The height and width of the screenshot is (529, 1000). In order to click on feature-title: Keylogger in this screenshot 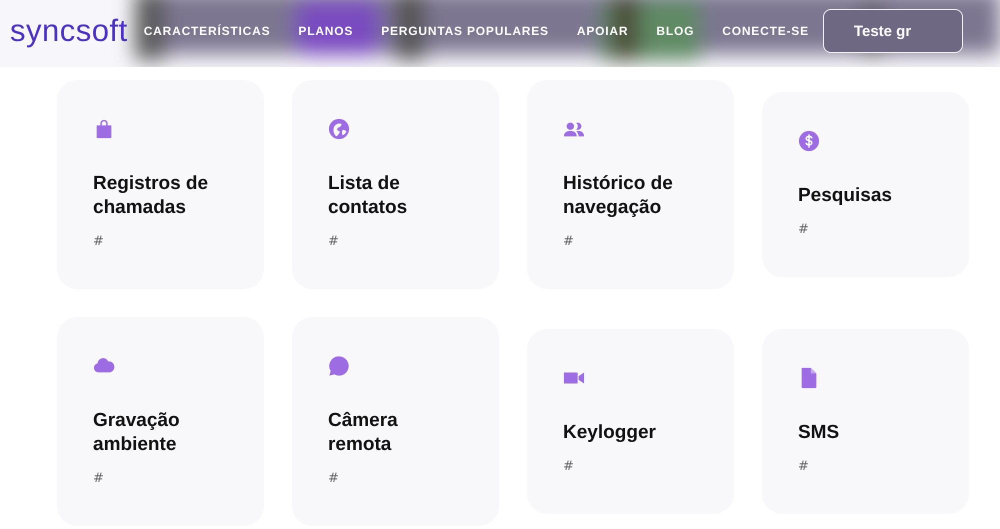, I will do `click(609, 433)`.